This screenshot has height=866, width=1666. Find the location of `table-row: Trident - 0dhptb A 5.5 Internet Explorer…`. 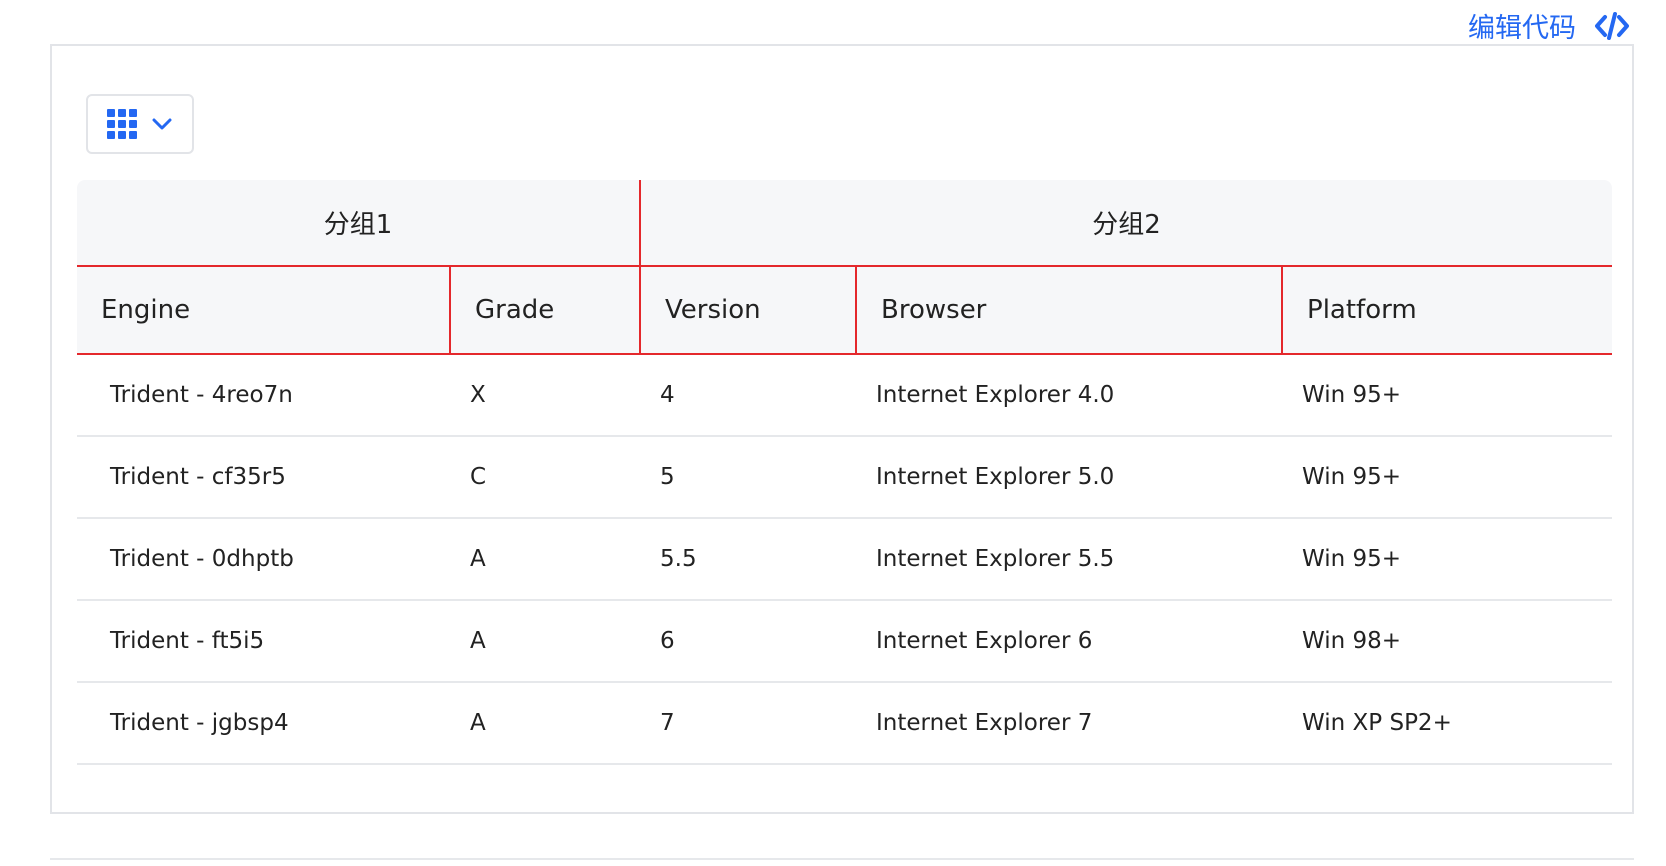

table-row: Trident - 0dhptb A 5.5 Internet Explorer… is located at coordinates (845, 559).